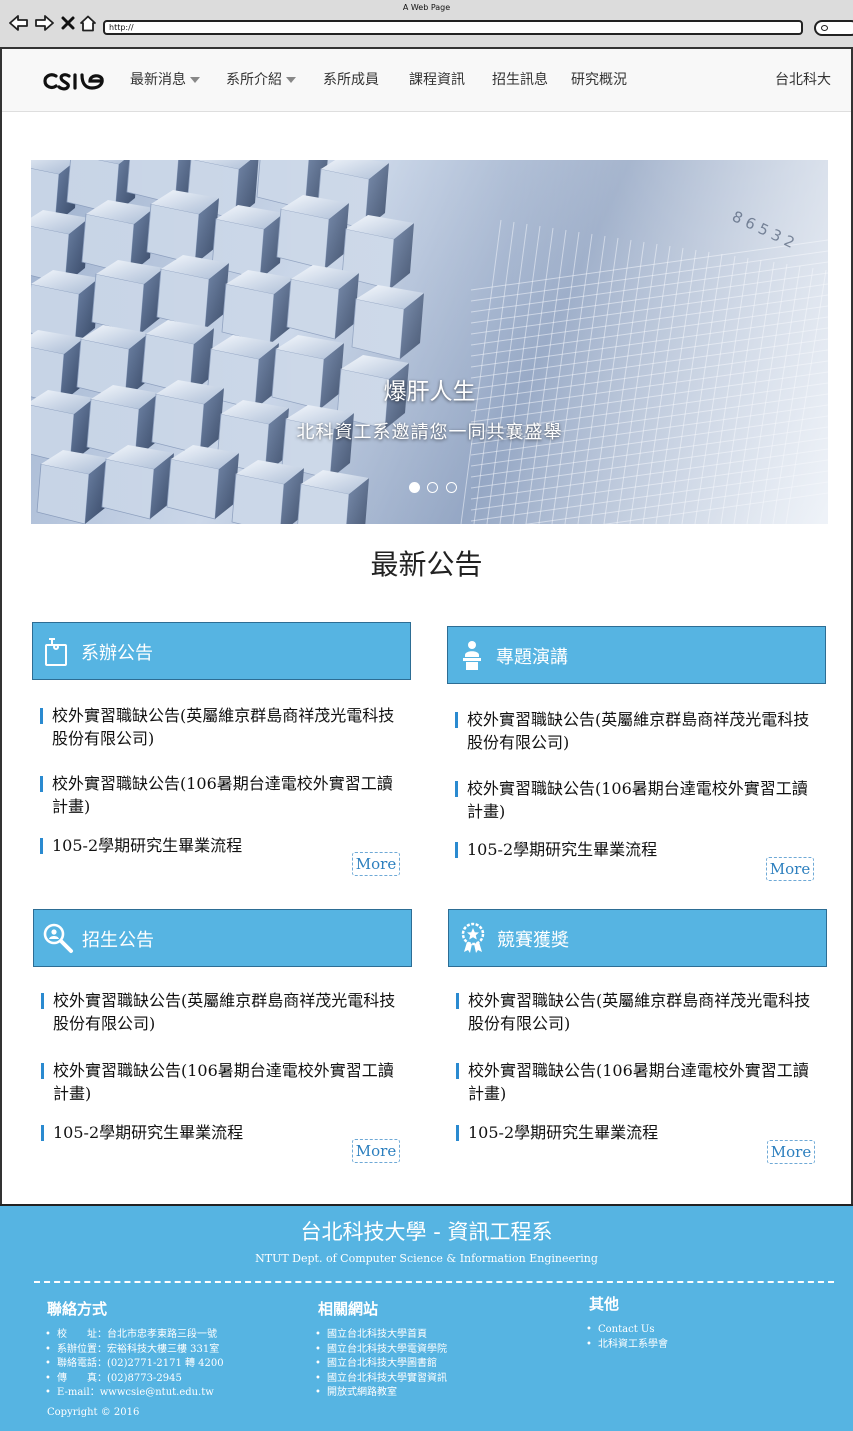 Image resolution: width=853 pixels, height=1431 pixels. I want to click on footer-link: 國立台北科技大學圖書館, so click(381, 1364).